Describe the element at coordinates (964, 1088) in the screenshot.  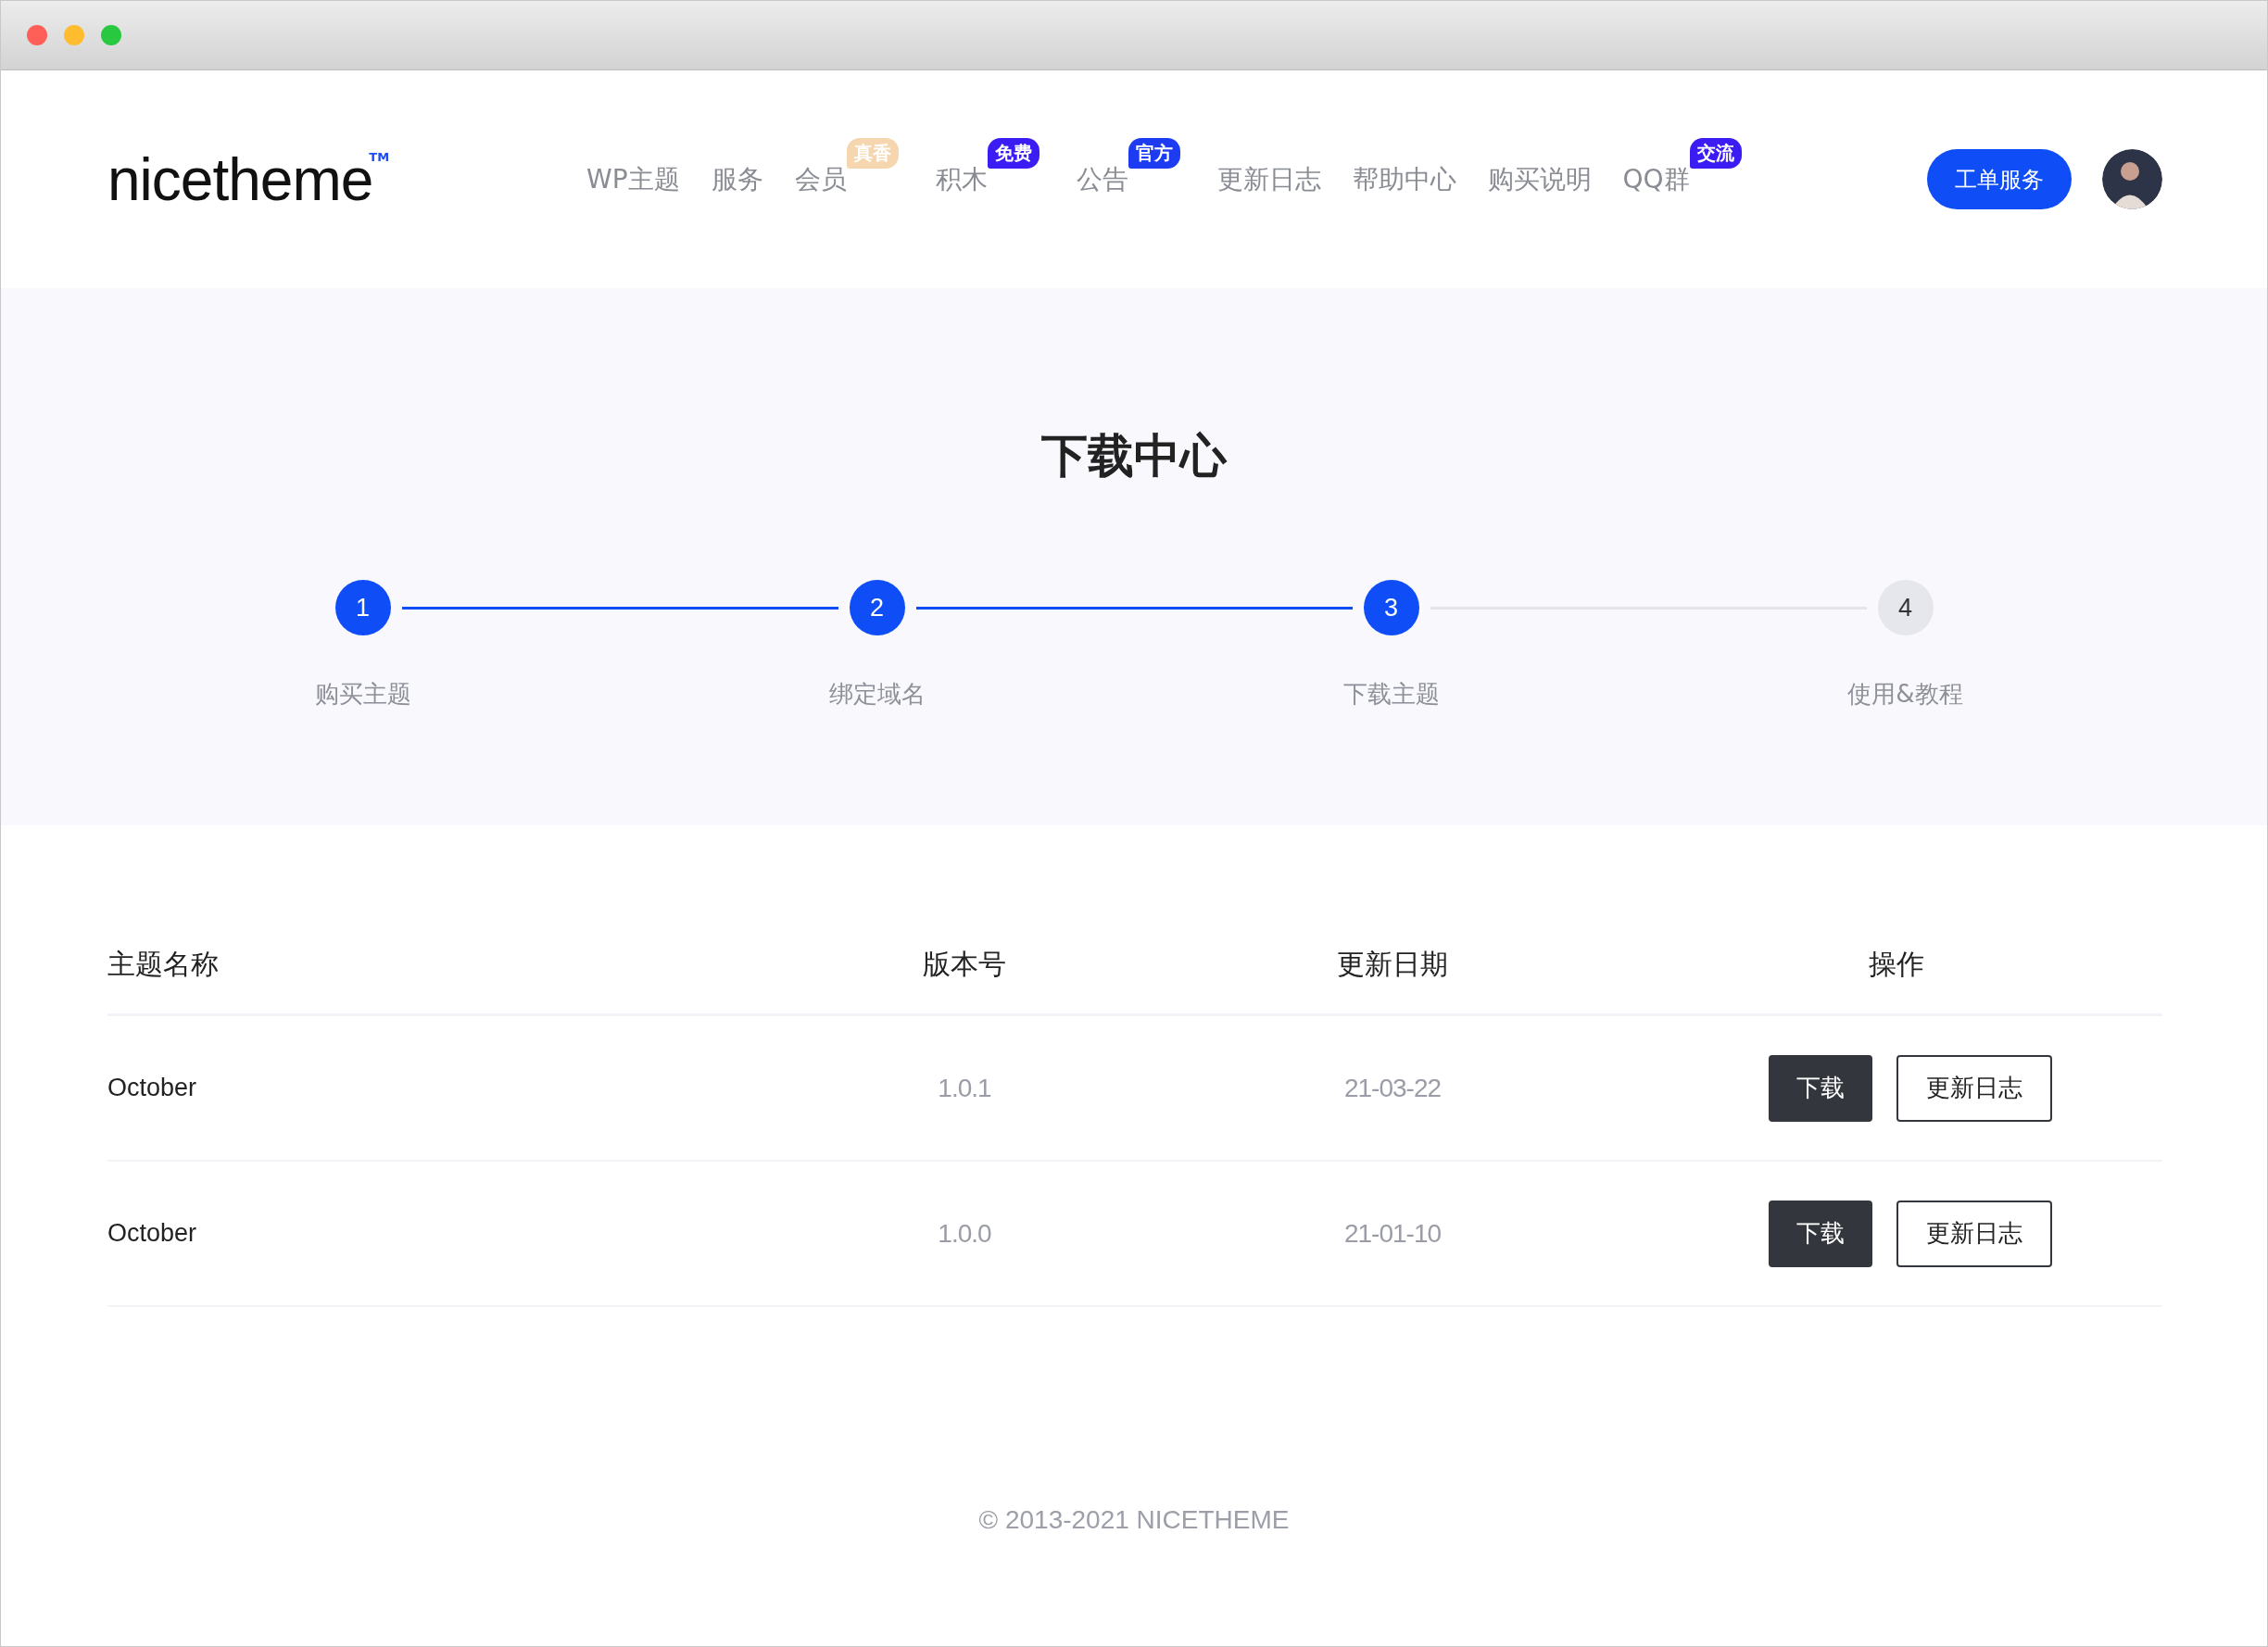
I see `version-number: 1.0.1` at that location.